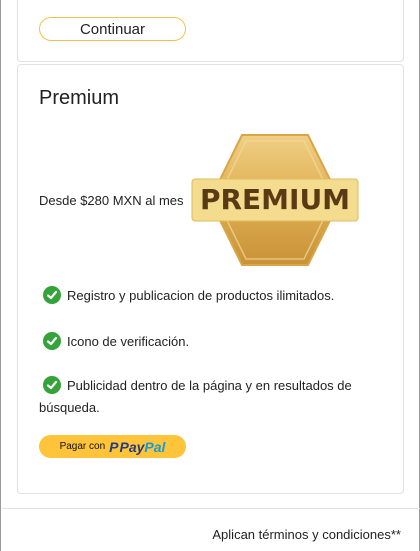  I want to click on feature-item: Icono de verificación., so click(208, 342).